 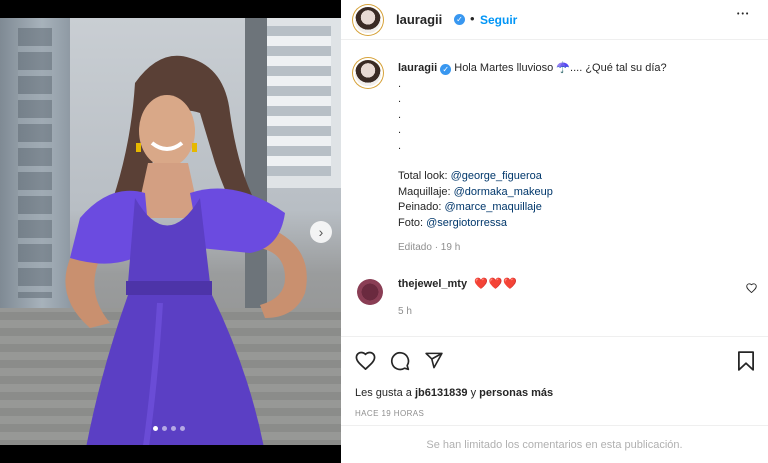 I want to click on credit-mention: @sergiotorressa, so click(x=466, y=223).